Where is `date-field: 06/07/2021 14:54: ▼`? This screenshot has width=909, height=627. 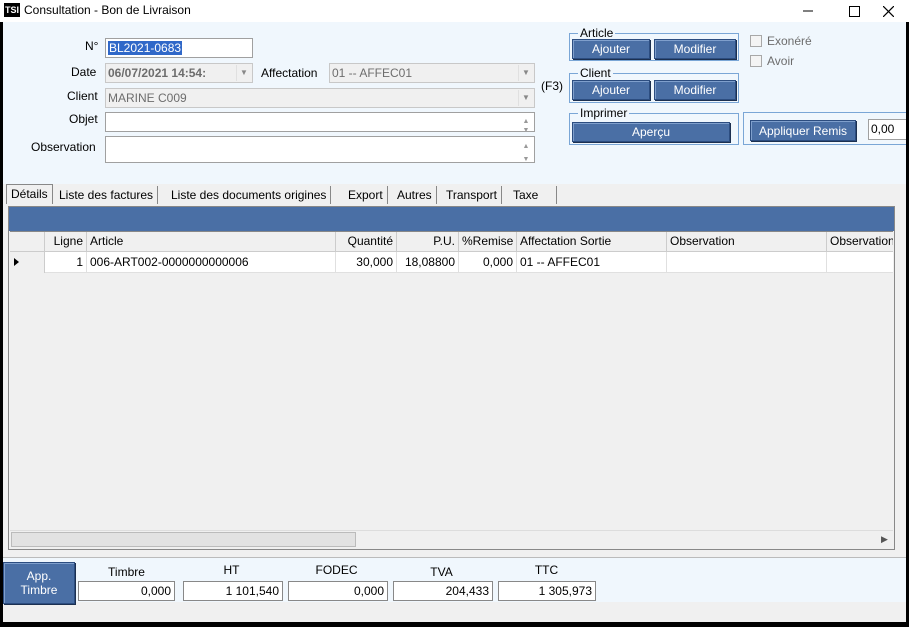
date-field: 06/07/2021 14:54: ▼ is located at coordinates (179, 73).